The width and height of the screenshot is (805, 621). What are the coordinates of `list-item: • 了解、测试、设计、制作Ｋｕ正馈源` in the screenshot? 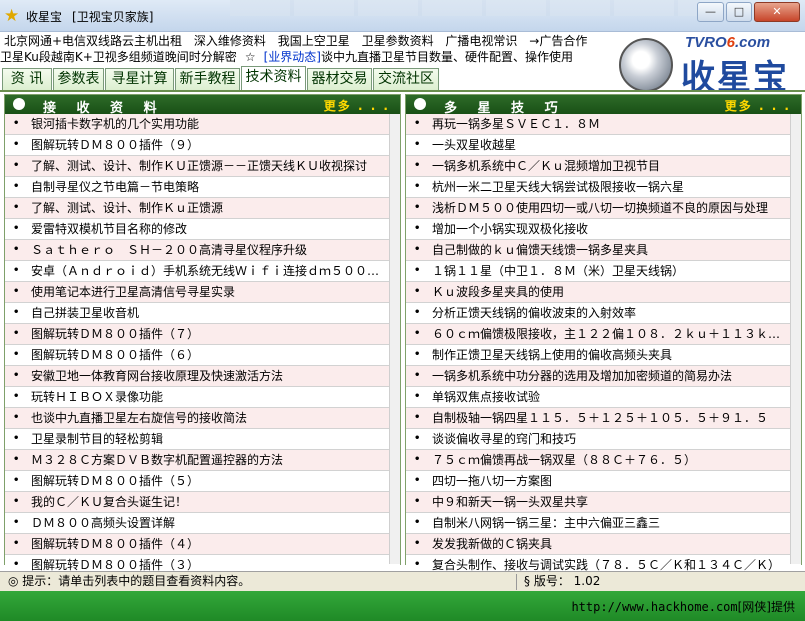 It's located at (202, 208).